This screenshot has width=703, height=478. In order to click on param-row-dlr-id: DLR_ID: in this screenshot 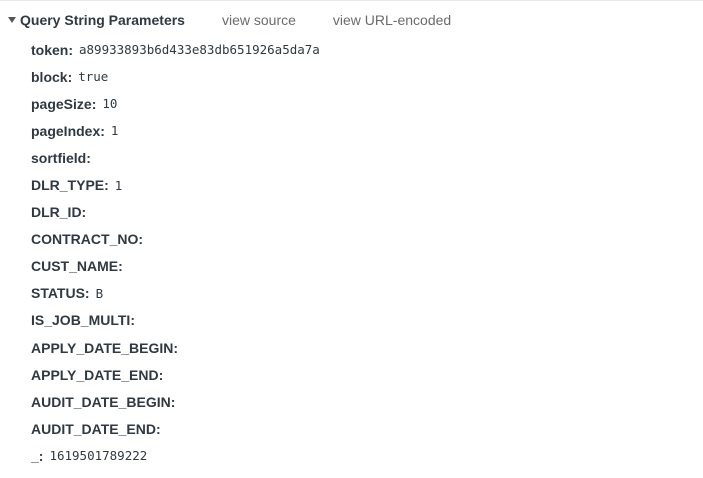, I will do `click(175, 212)`.